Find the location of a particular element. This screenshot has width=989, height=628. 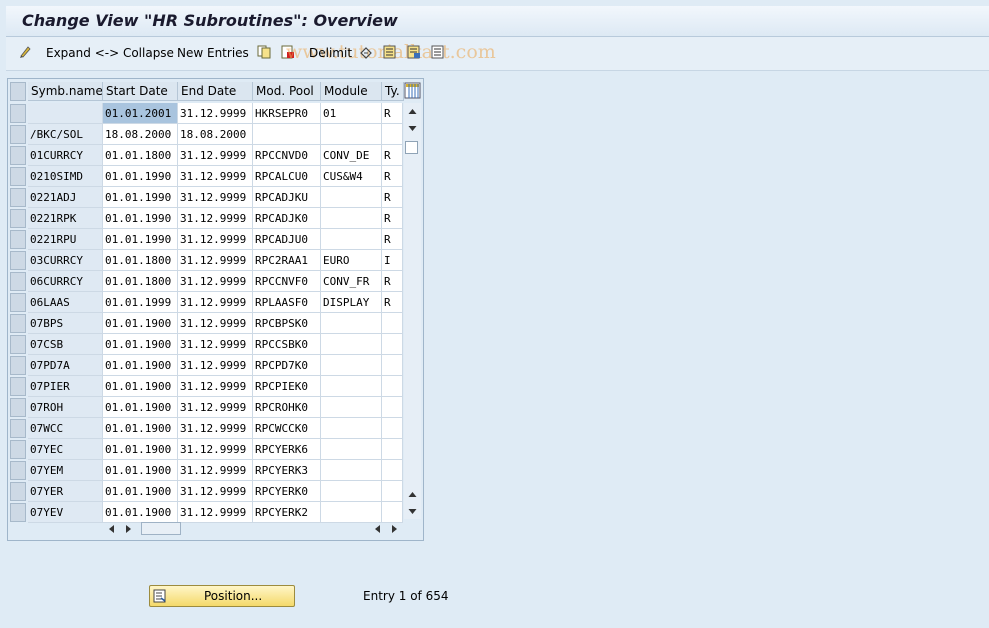

scroll-left-icon is located at coordinates (112, 529).